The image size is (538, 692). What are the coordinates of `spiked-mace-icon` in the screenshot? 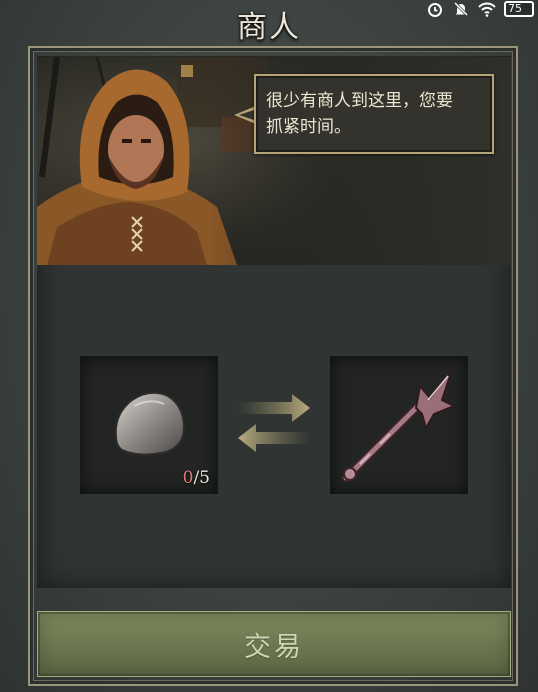 It's located at (399, 426).